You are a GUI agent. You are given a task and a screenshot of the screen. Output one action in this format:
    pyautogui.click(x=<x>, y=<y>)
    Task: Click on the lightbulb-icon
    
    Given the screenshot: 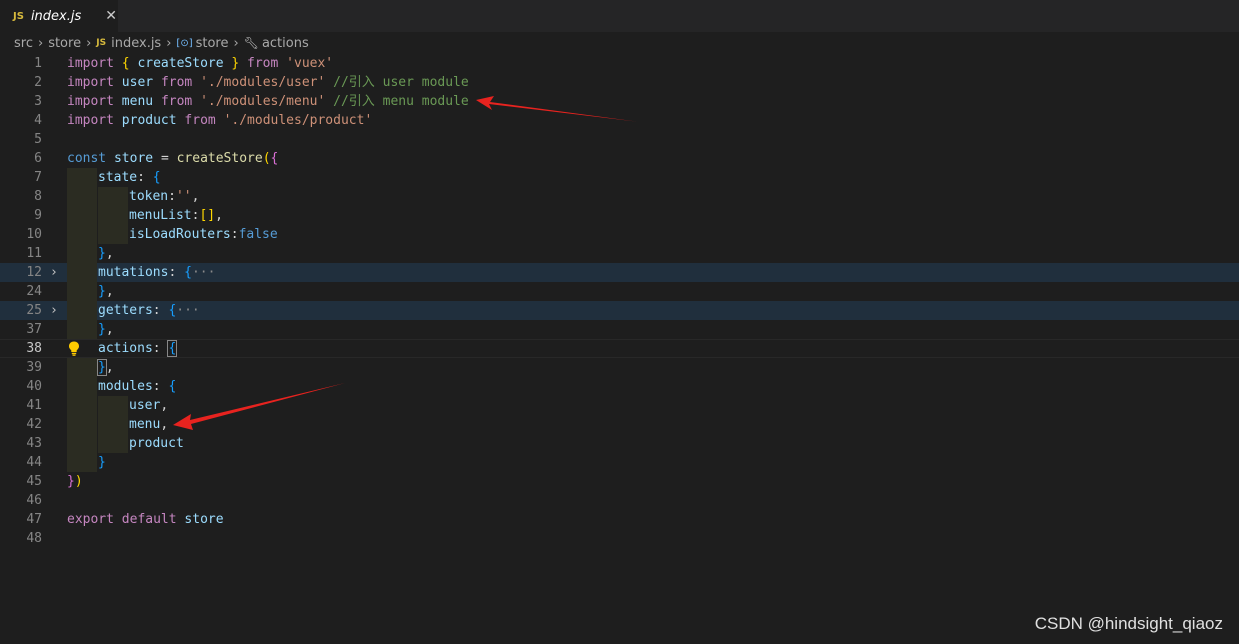 What is the action you would take?
    pyautogui.click(x=74, y=348)
    